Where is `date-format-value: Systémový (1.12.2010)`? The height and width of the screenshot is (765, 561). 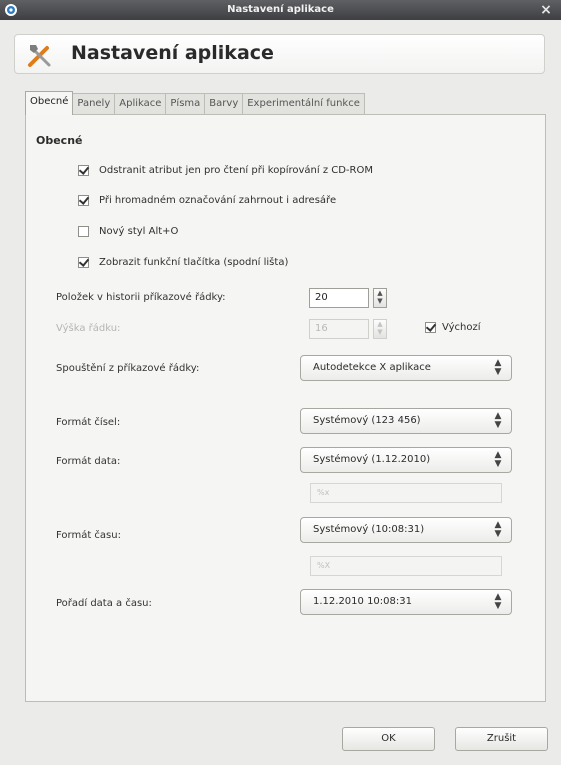 date-format-value: Systémový (1.12.2010) is located at coordinates (372, 459).